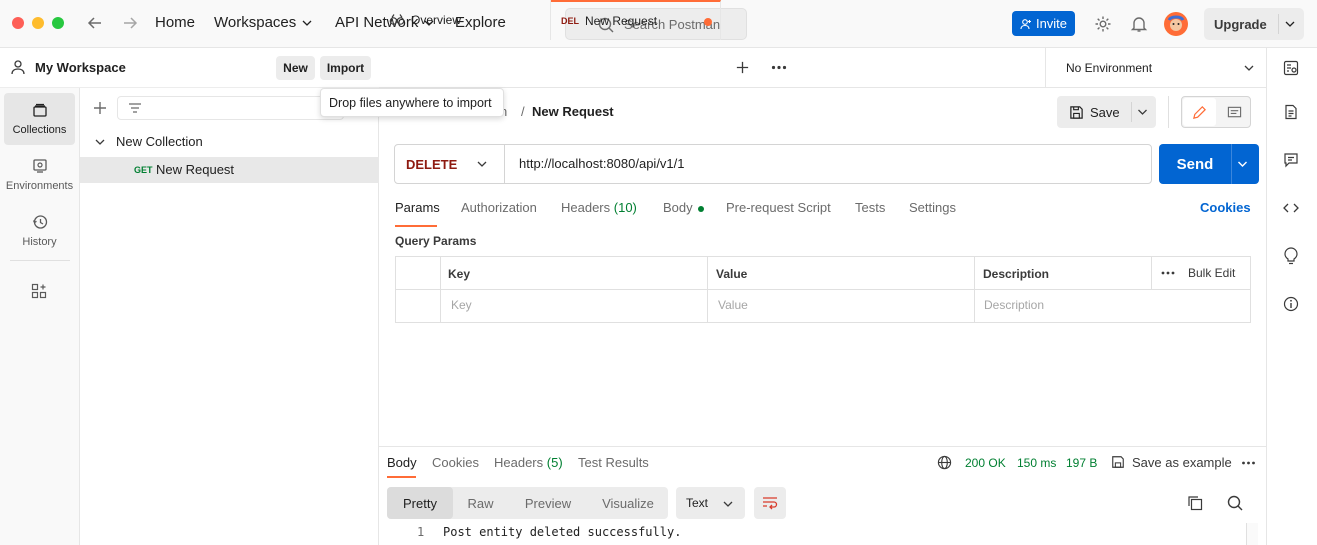 This screenshot has height=545, width=1317. Describe the element at coordinates (1291, 112) in the screenshot. I see `documentation-icon` at that location.